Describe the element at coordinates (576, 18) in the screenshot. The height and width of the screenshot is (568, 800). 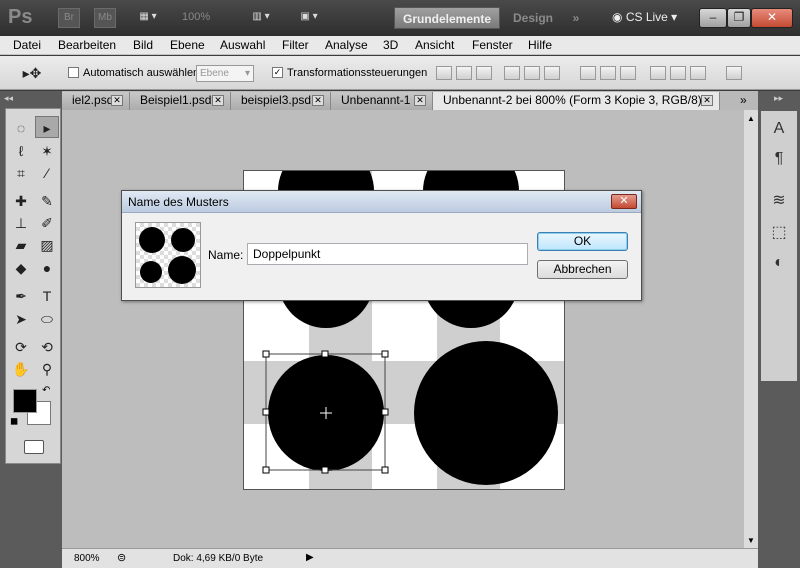
I see `workspace-more-icon: »` at that location.